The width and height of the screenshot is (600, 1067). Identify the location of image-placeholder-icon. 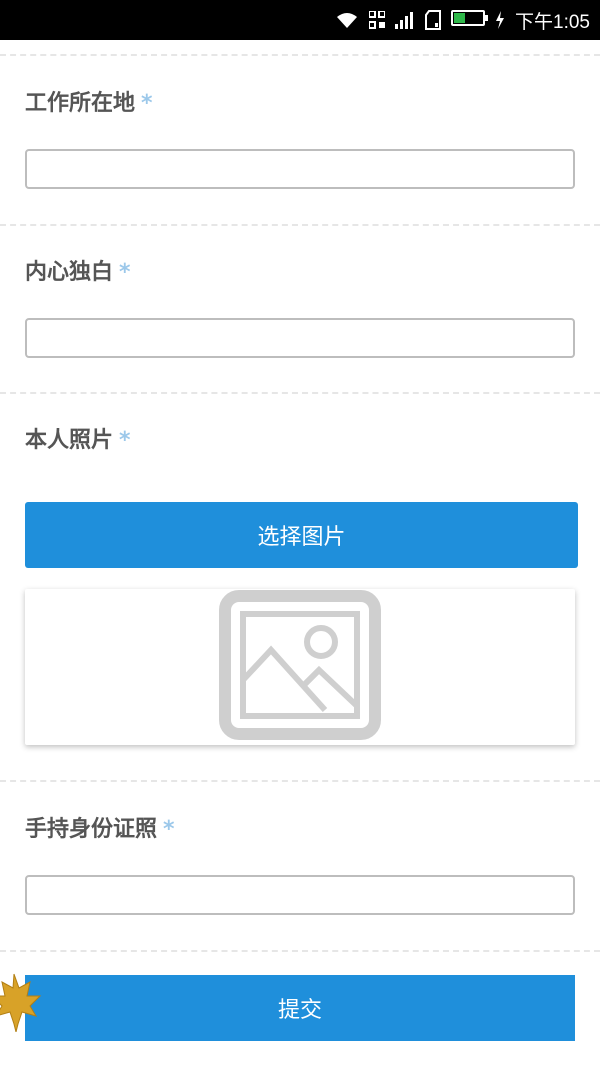
(300, 667).